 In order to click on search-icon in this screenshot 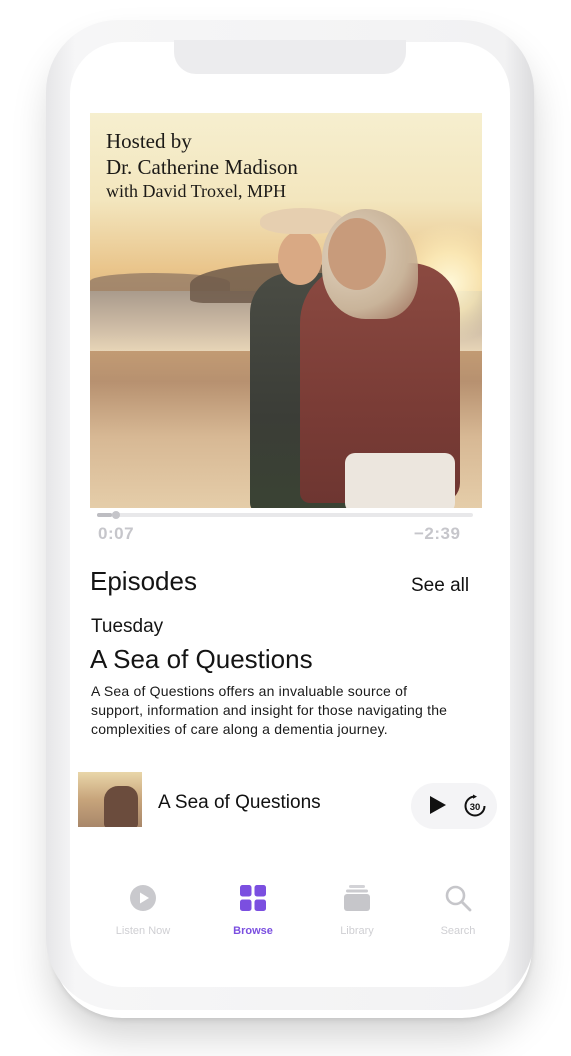, I will do `click(458, 898)`.